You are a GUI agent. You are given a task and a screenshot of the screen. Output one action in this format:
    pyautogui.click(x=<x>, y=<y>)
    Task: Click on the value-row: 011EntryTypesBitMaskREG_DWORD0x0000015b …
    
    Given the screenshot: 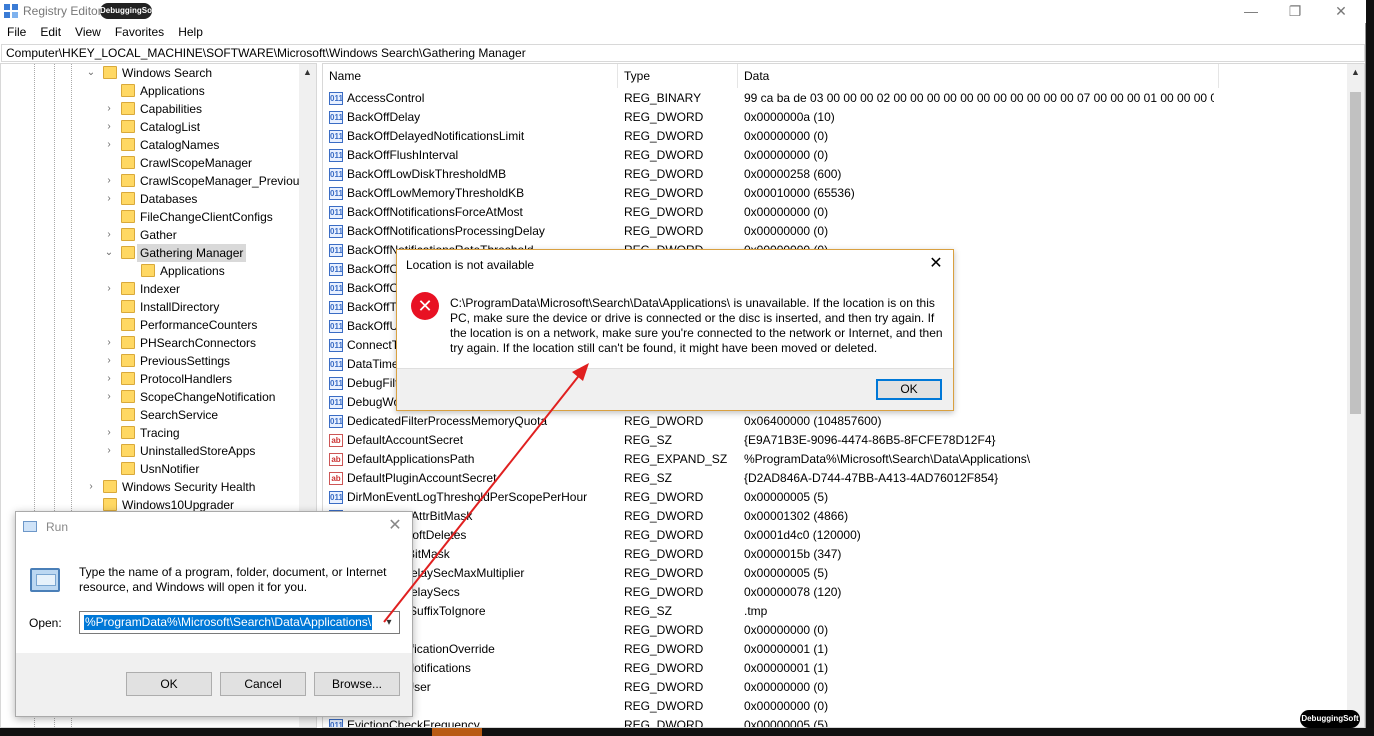 What is the action you would take?
    pyautogui.click(x=835, y=554)
    